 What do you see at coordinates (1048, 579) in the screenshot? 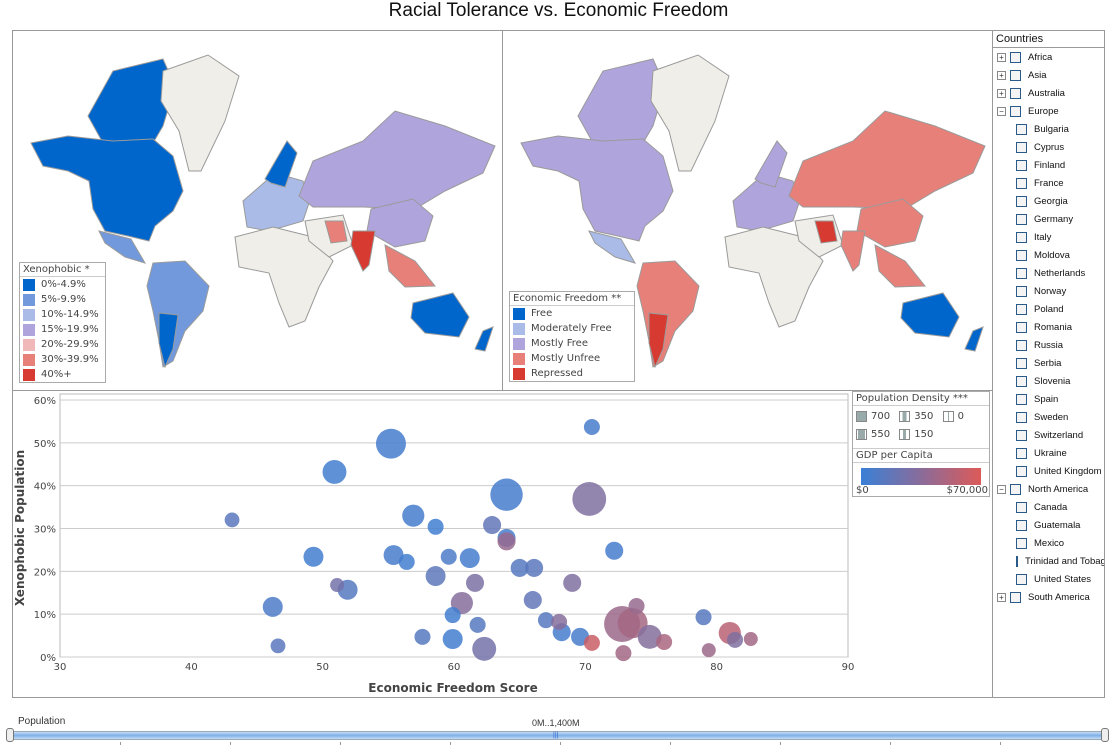
I see `tree-item: United States` at bounding box center [1048, 579].